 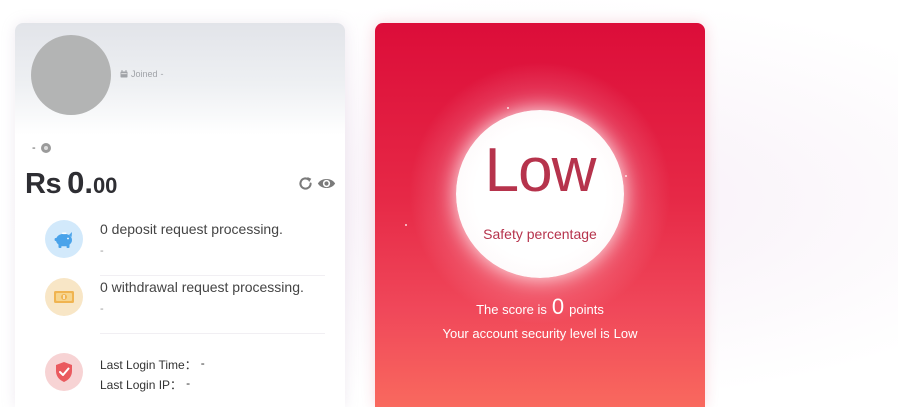 I want to click on last-login-ip: Last Login IP： -, so click(x=145, y=384).